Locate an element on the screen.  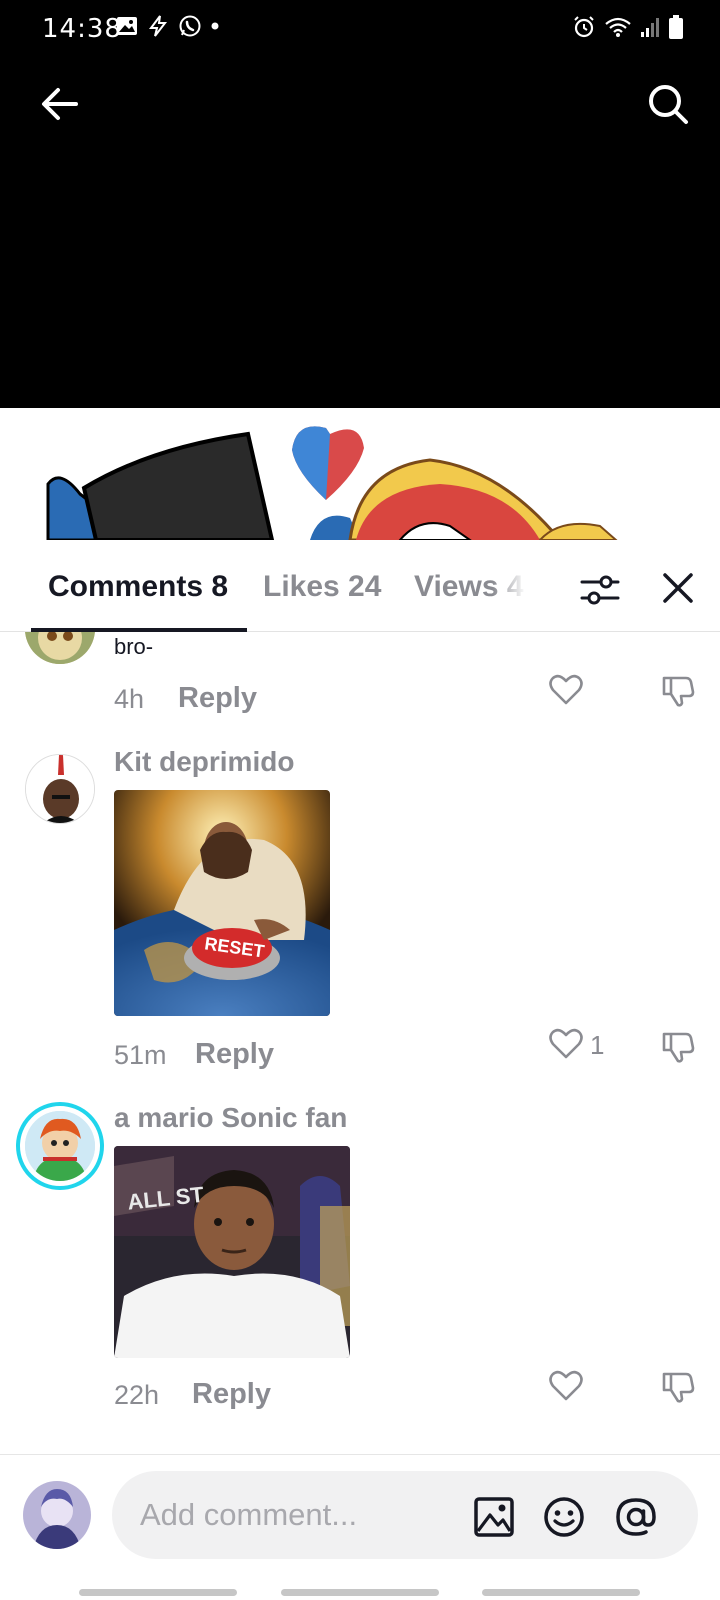
like-count: 1 is located at coordinates (597, 1045).